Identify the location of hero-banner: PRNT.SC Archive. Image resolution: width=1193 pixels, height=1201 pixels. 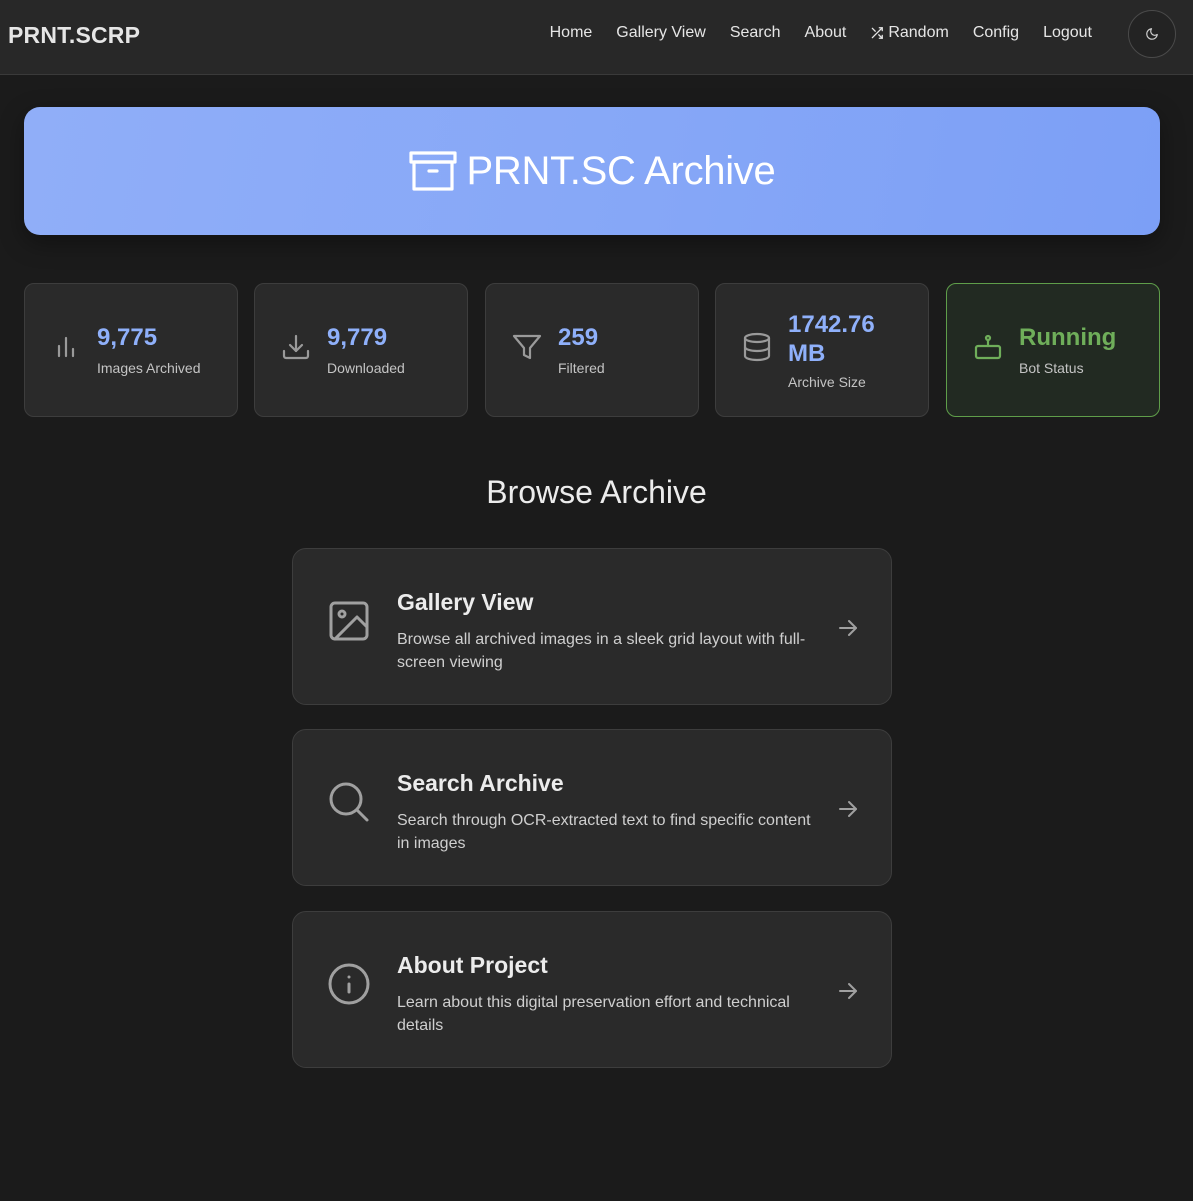
(592, 171).